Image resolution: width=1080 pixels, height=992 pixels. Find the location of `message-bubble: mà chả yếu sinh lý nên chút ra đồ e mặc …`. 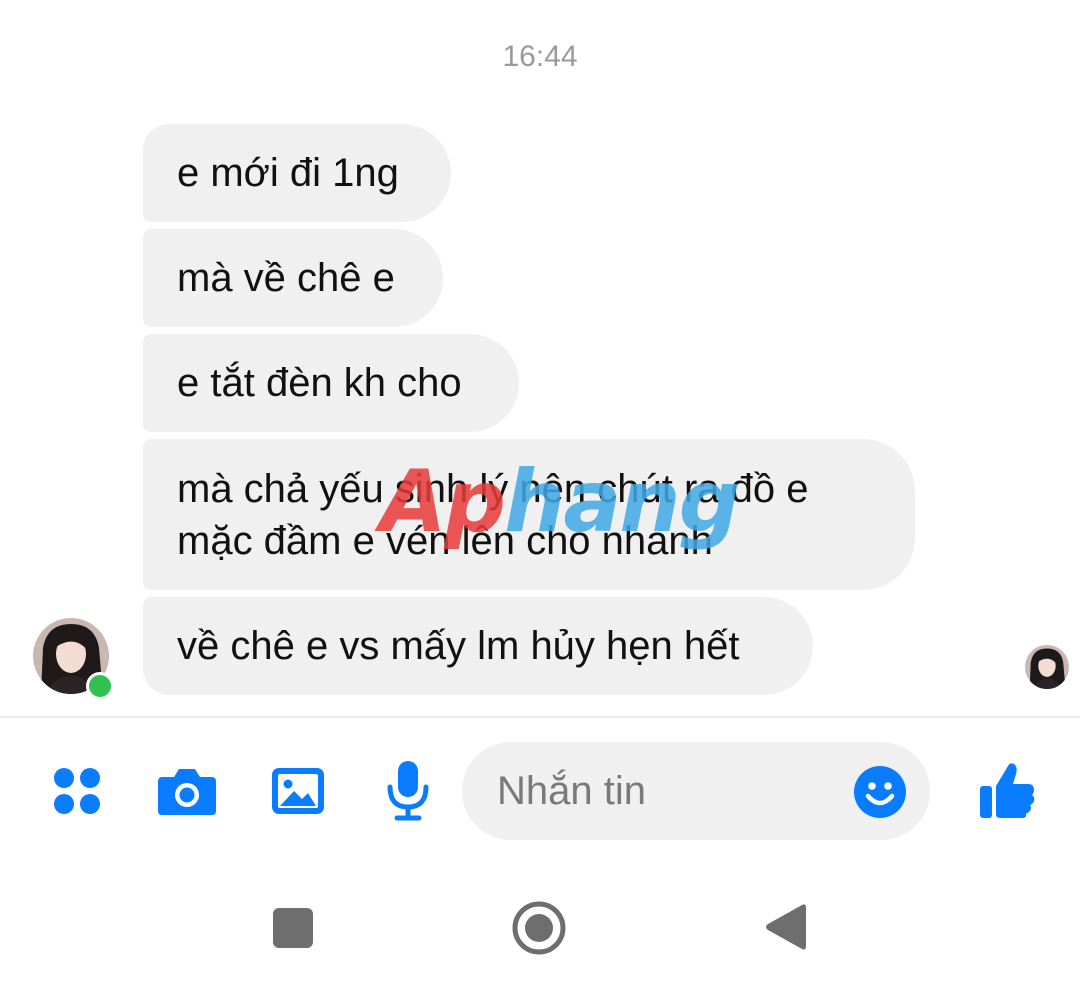

message-bubble: mà chả yếu sinh lý nên chút ra đồ e mặc … is located at coordinates (529, 514).